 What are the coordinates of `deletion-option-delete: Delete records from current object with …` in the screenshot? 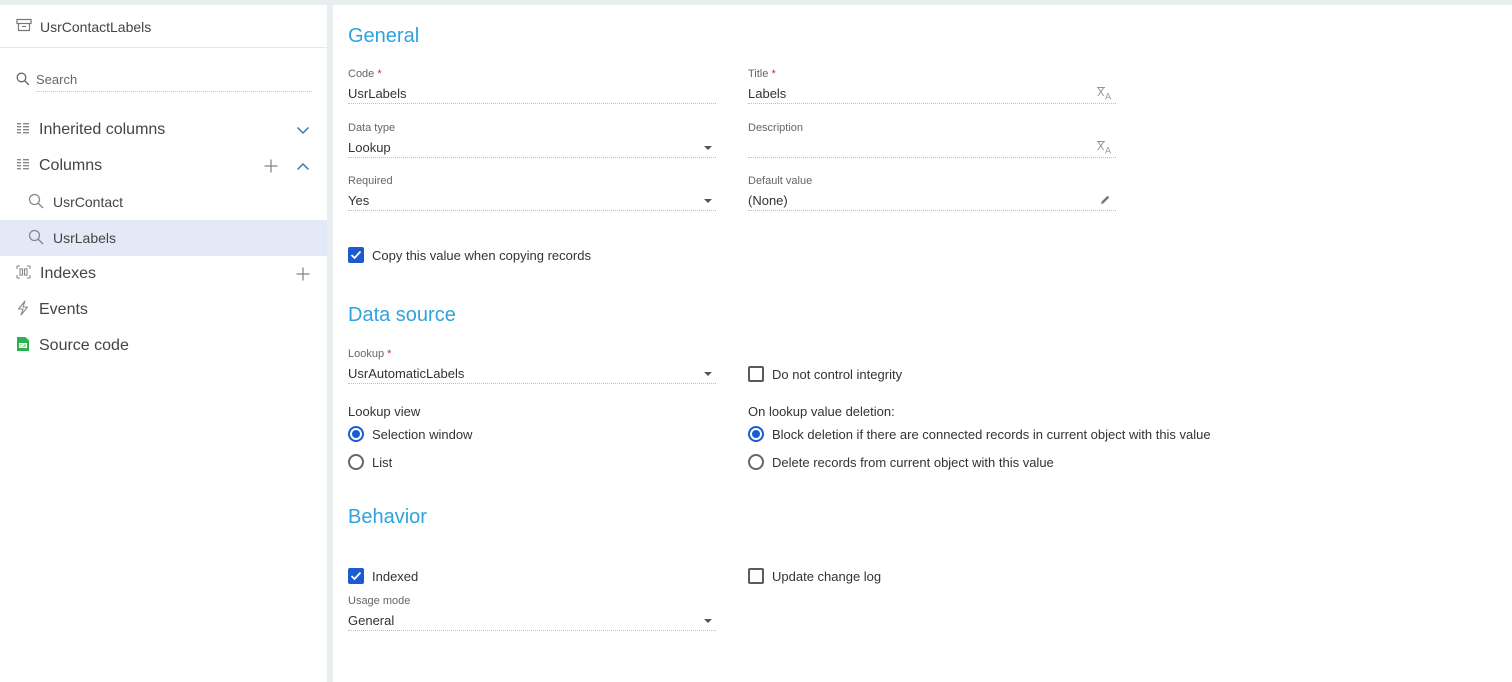 It's located at (901, 462).